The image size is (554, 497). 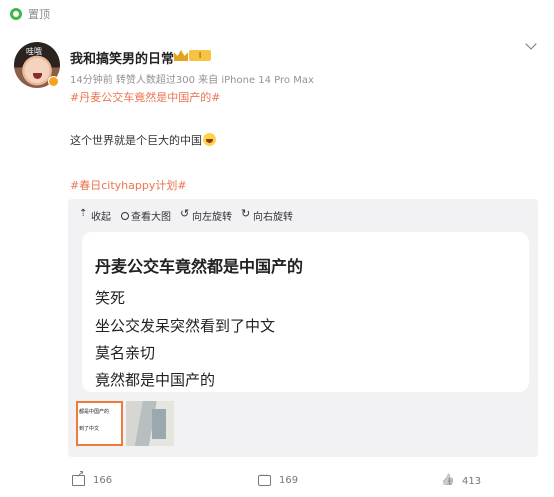 I want to click on collapse-button: 收起, so click(x=95, y=215).